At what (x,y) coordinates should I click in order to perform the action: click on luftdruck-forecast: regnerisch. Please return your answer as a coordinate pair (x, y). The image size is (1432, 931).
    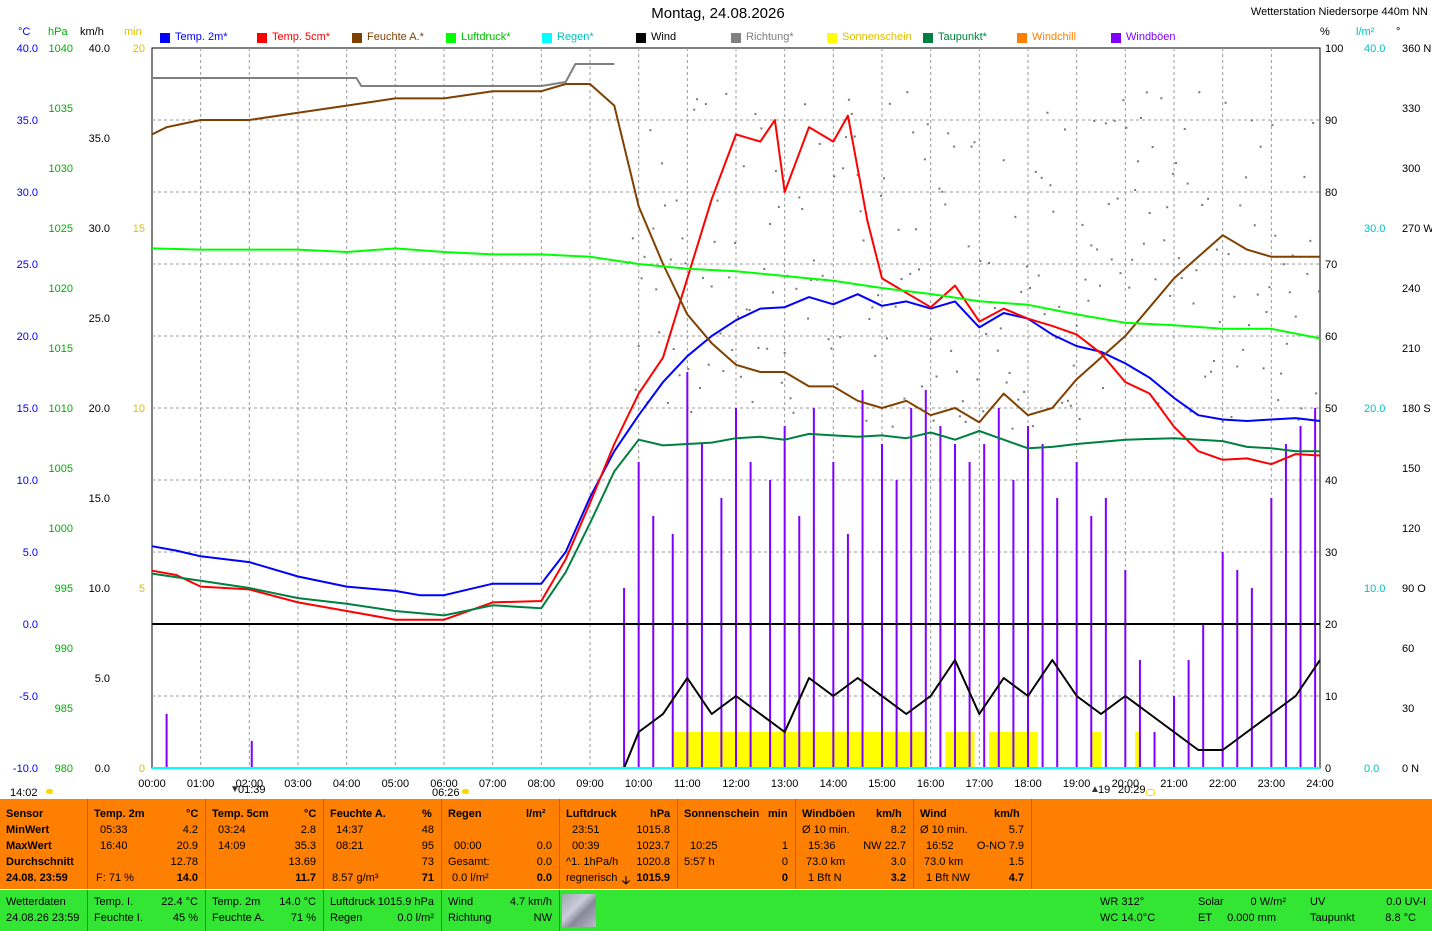
    Looking at the image, I should click on (592, 878).